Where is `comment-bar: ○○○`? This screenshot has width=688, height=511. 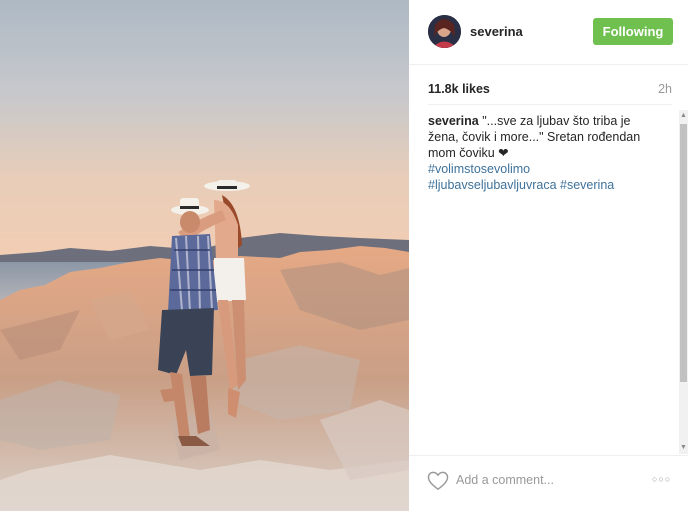 comment-bar: ○○○ is located at coordinates (548, 483).